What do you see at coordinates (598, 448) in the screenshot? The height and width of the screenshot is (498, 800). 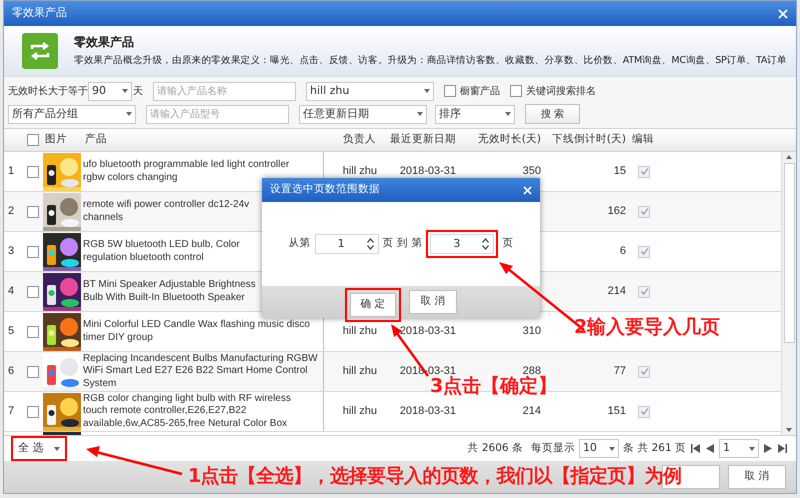 I see `per-page-select: 10` at bounding box center [598, 448].